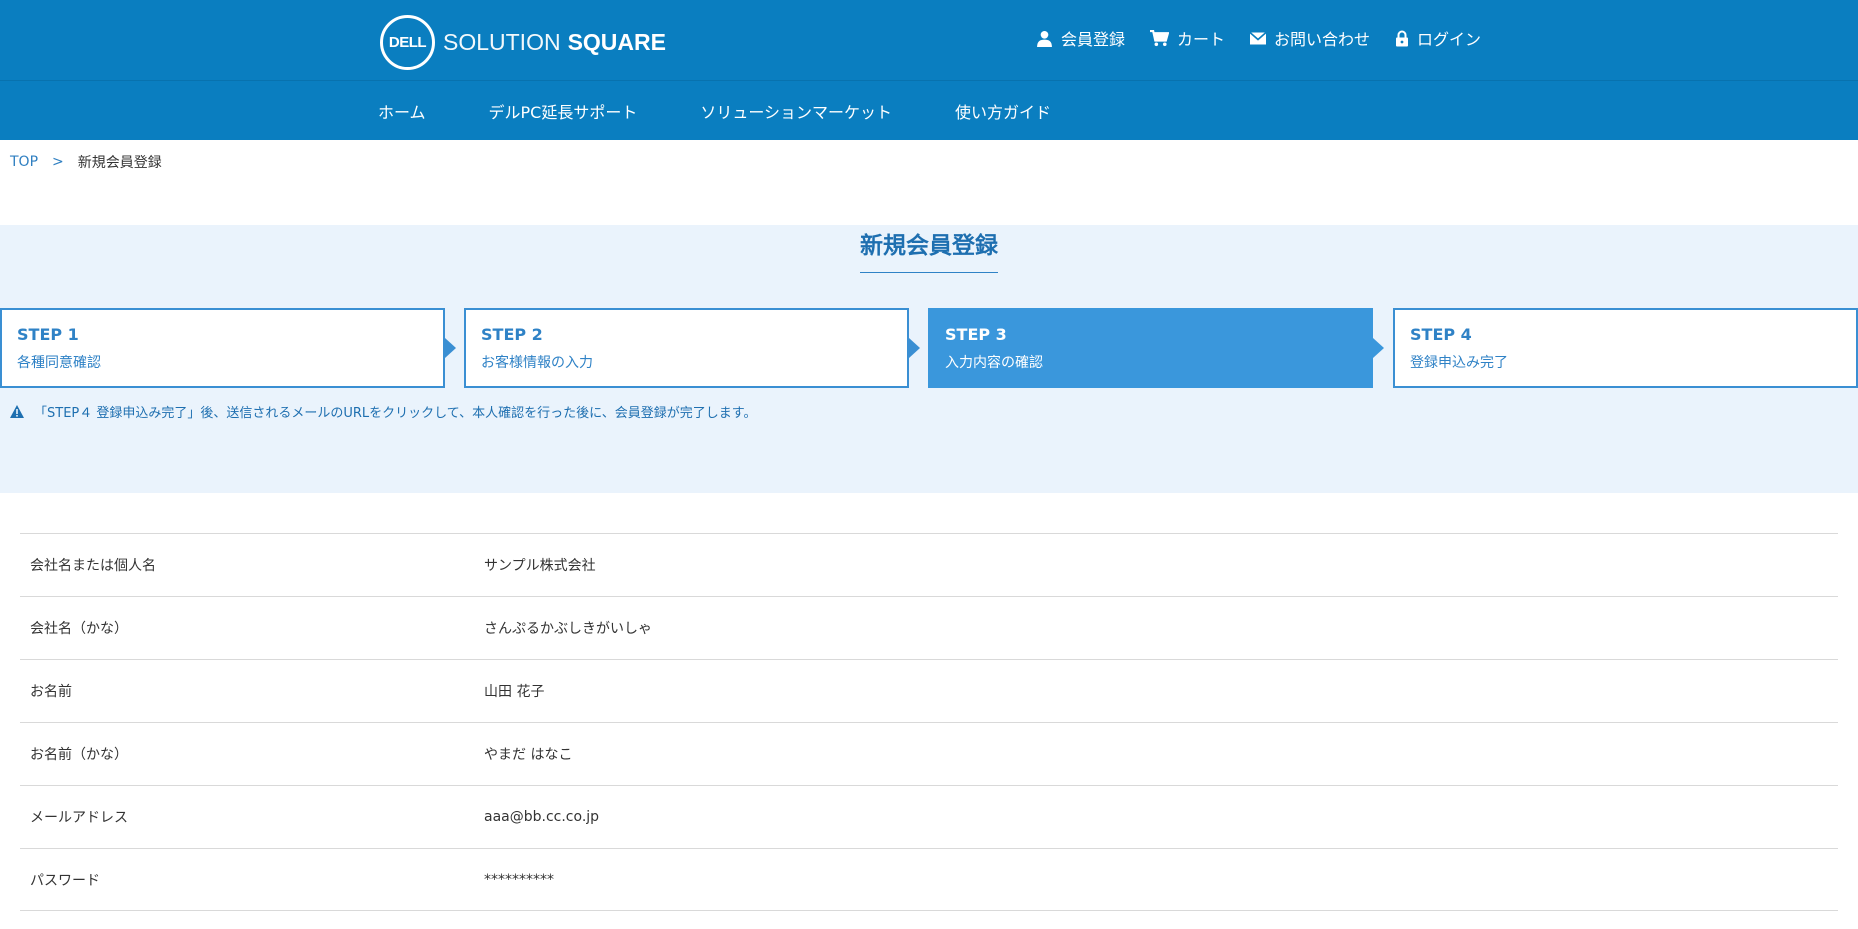 The height and width of the screenshot is (929, 1858). I want to click on step-subtitle: 登録申込み完了, so click(1459, 363).